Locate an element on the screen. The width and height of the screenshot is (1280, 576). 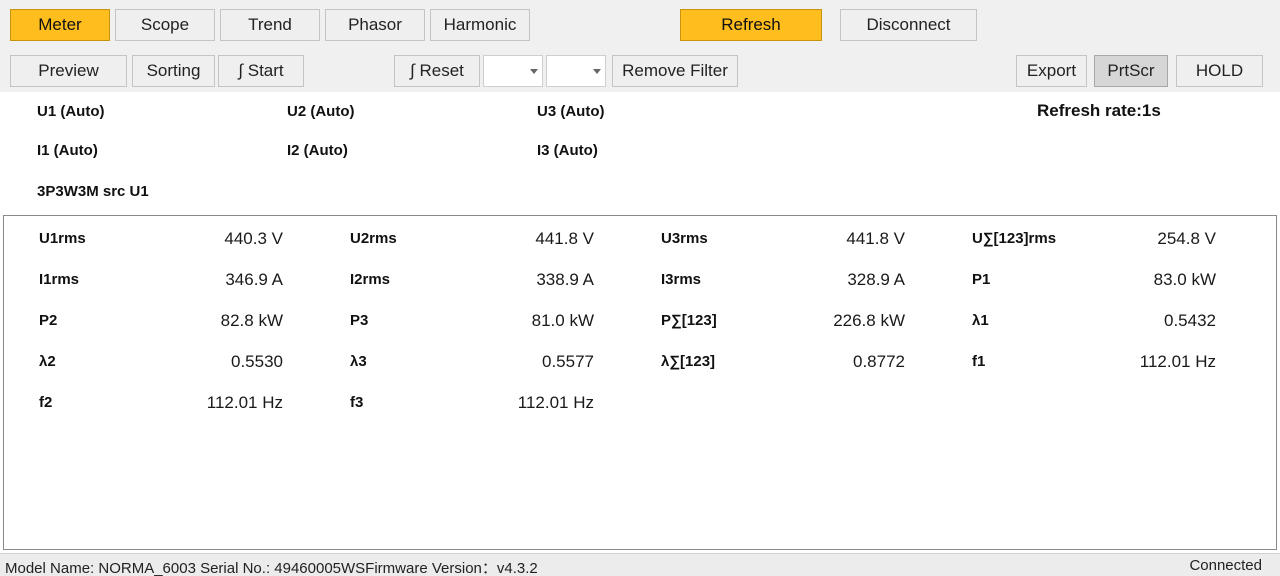
reading-label: λ1 is located at coordinates (980, 320).